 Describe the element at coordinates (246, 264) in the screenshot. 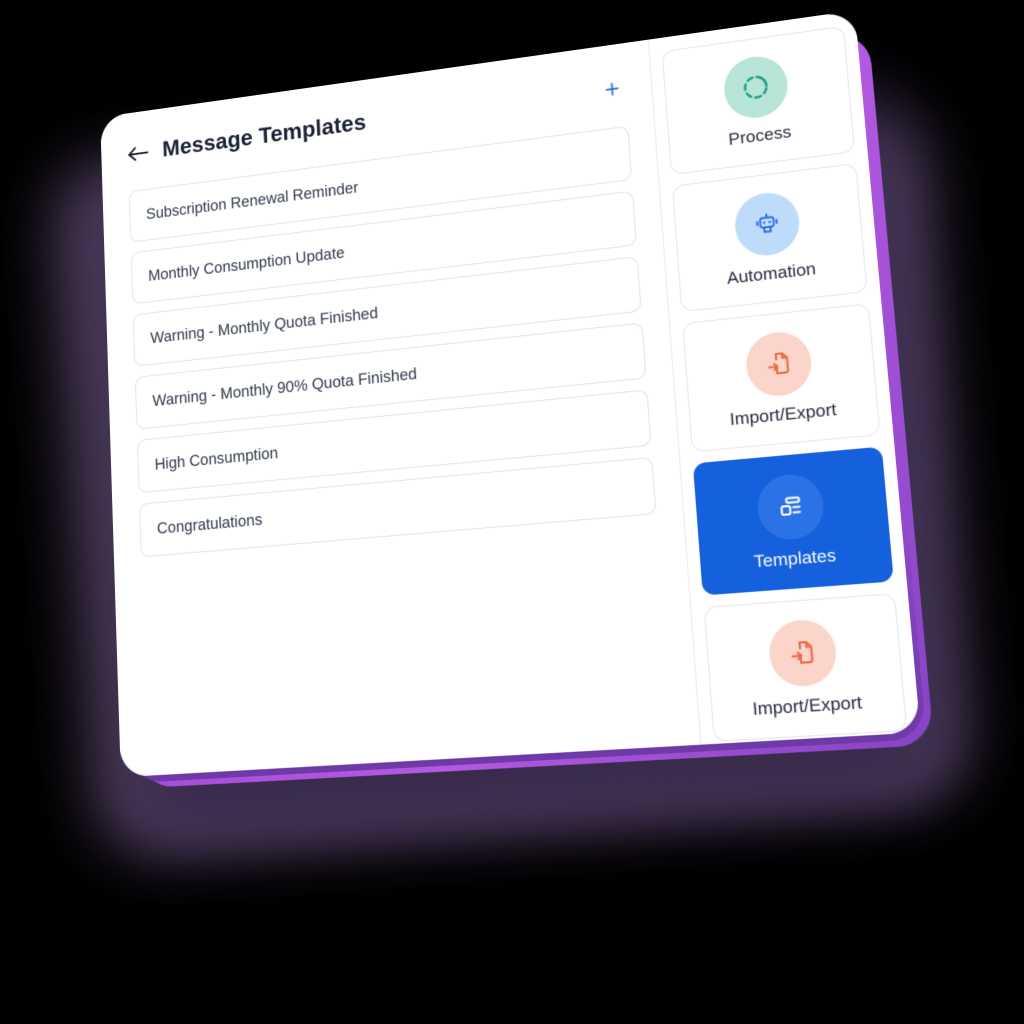

I see `list-item-label: Monthly Consumption Update` at that location.